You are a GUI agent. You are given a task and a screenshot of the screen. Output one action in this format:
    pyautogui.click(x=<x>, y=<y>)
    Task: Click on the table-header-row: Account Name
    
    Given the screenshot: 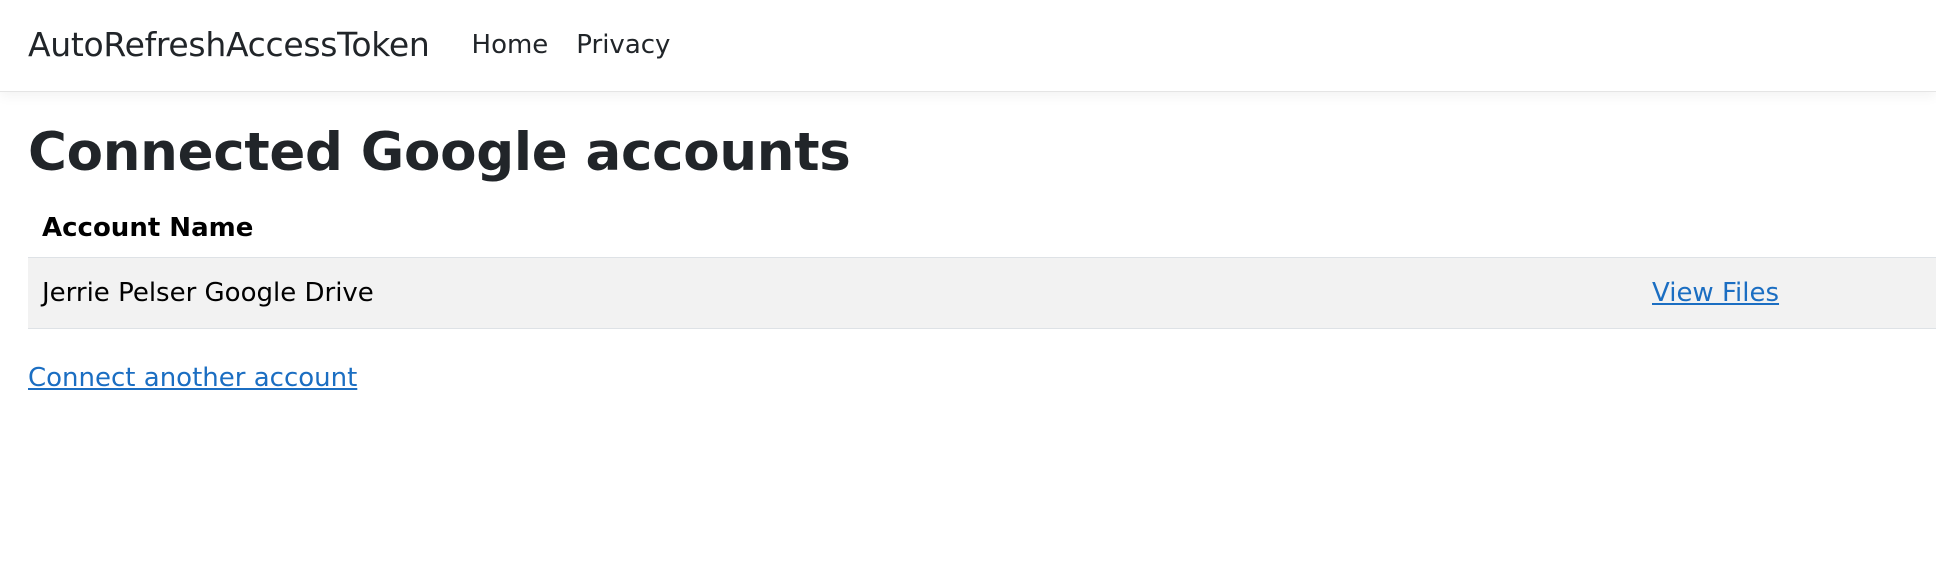 What is the action you would take?
    pyautogui.click(x=982, y=228)
    